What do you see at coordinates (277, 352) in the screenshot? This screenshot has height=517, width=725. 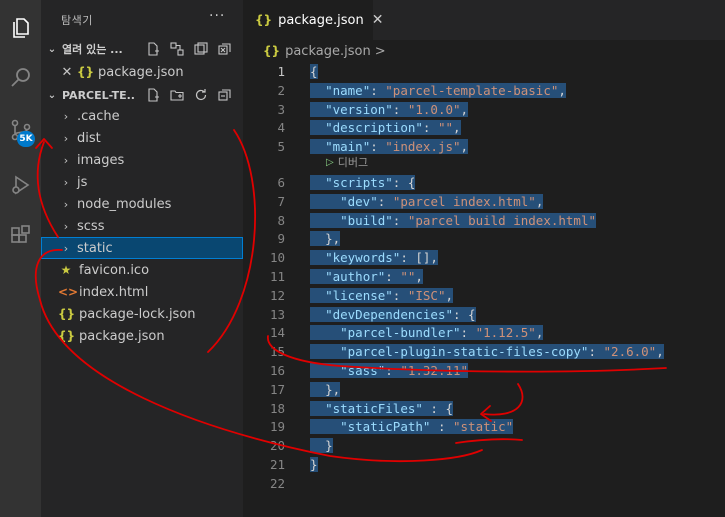 I see `line-number: 15` at bounding box center [277, 352].